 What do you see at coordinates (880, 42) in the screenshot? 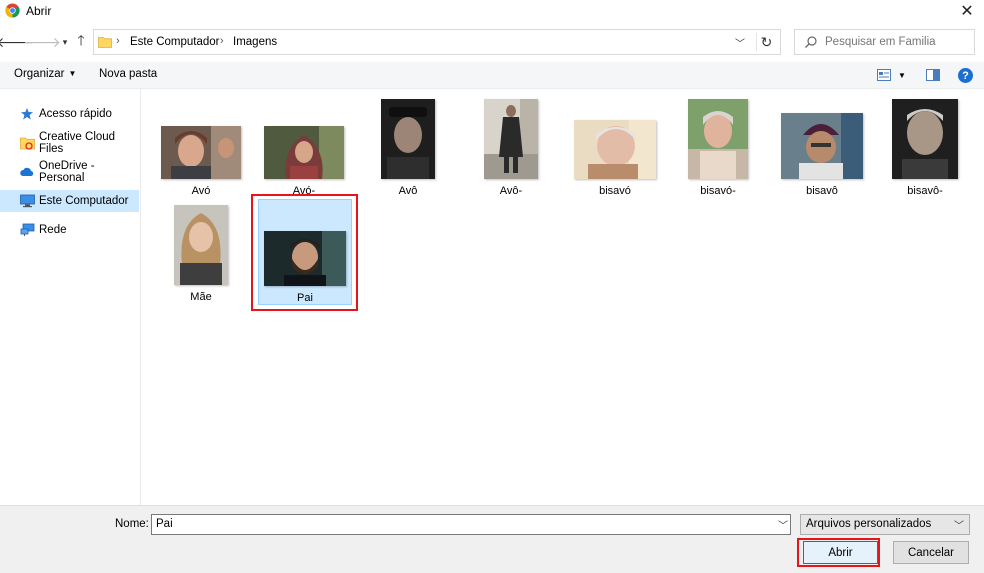
I see `search-placeholder: Pesquisar em Familia` at bounding box center [880, 42].